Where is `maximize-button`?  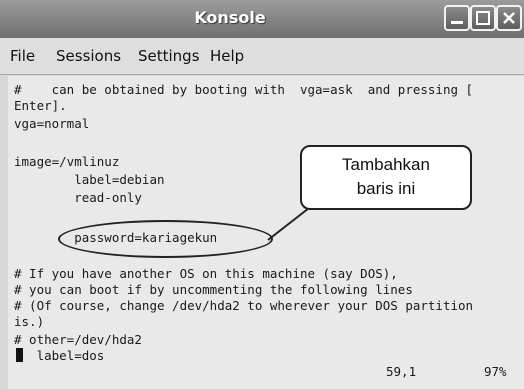 maximize-button is located at coordinates (483, 18).